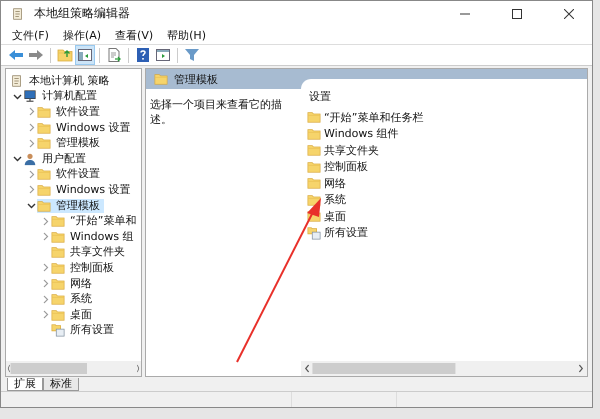  Describe the element at coordinates (337, 166) in the screenshot. I see `setting-item: 控制面板` at that location.